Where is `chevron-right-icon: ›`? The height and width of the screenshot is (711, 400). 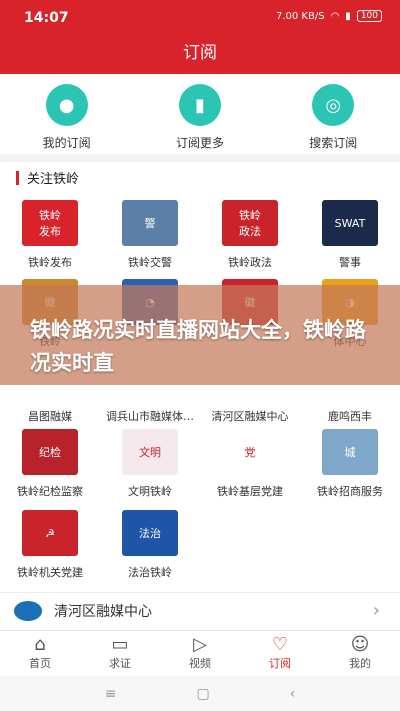 chevron-right-icon: › is located at coordinates (376, 610).